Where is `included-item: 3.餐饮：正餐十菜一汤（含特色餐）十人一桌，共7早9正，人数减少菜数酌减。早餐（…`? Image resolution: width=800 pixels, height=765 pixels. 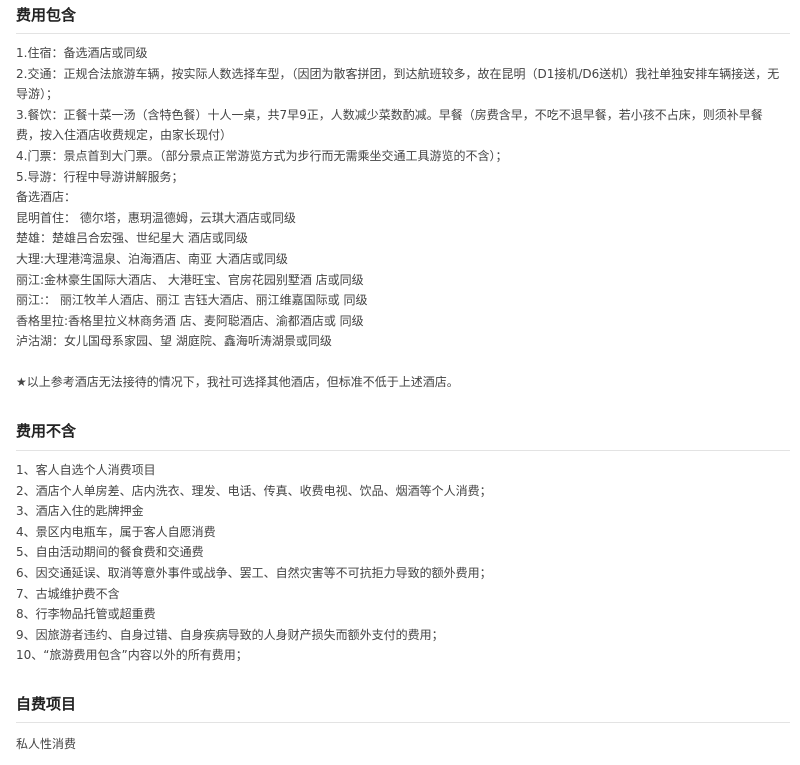 included-item: 3.餐饮：正餐十菜一汤（含特色餐）十人一桌，共7早9正，人数减少菜数酌减。早餐（… is located at coordinates (389, 125).